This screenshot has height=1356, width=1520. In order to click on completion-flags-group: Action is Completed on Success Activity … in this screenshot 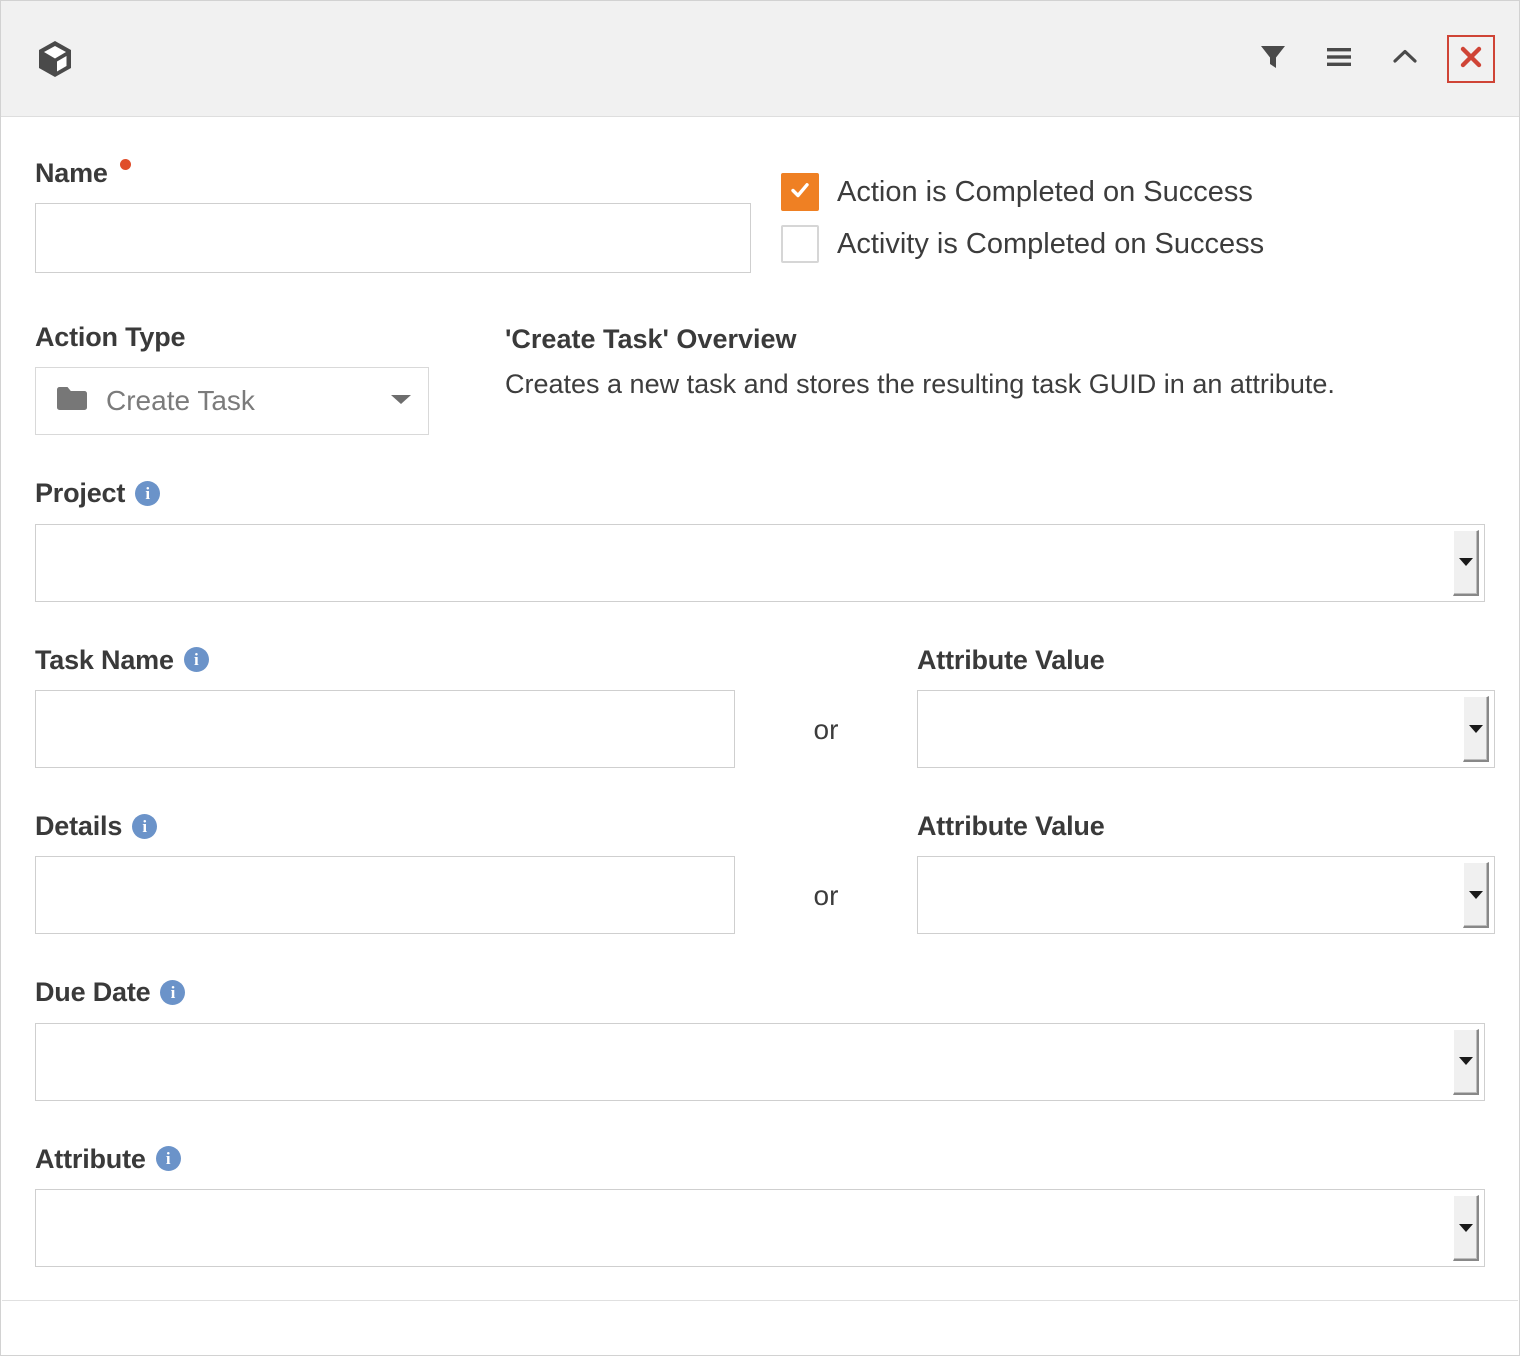, I will do `click(1022, 218)`.